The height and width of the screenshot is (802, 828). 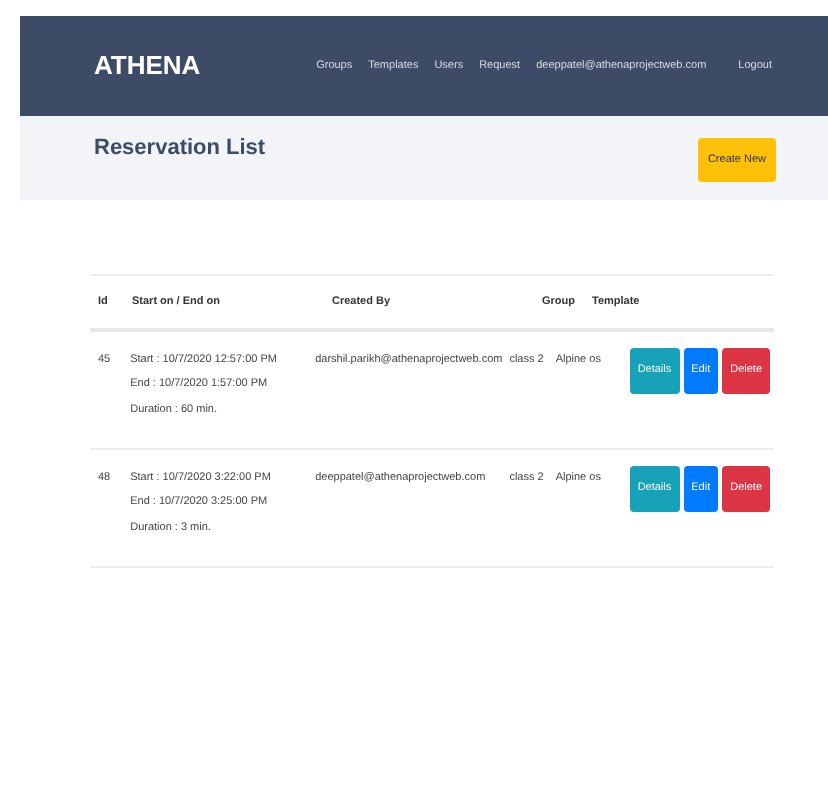 I want to click on page-title: Reservation List, so click(x=180, y=149).